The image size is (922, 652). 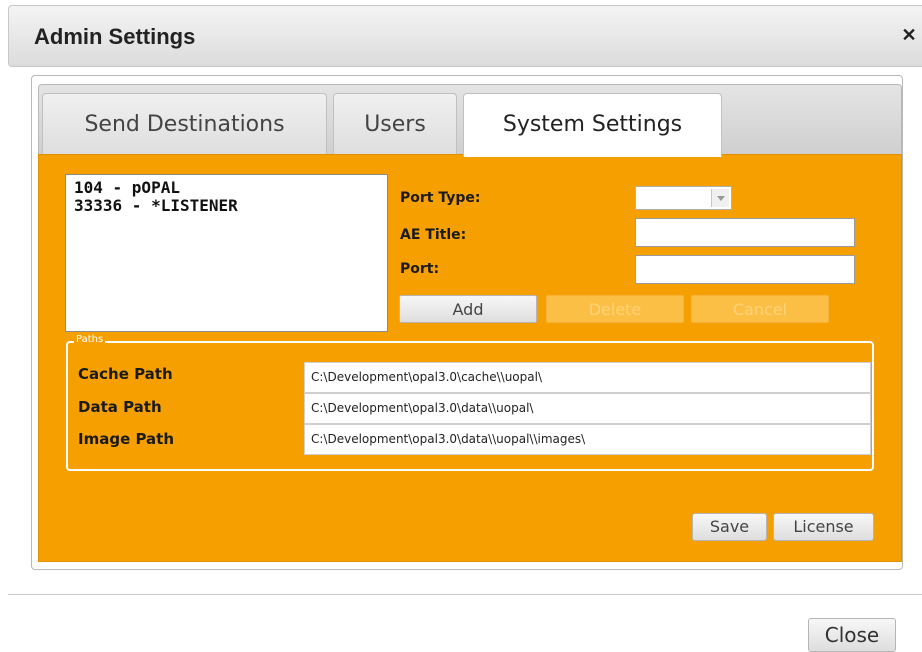 What do you see at coordinates (465, 36) in the screenshot?
I see `dialog-titlebar: Admin Settings ✕` at bounding box center [465, 36].